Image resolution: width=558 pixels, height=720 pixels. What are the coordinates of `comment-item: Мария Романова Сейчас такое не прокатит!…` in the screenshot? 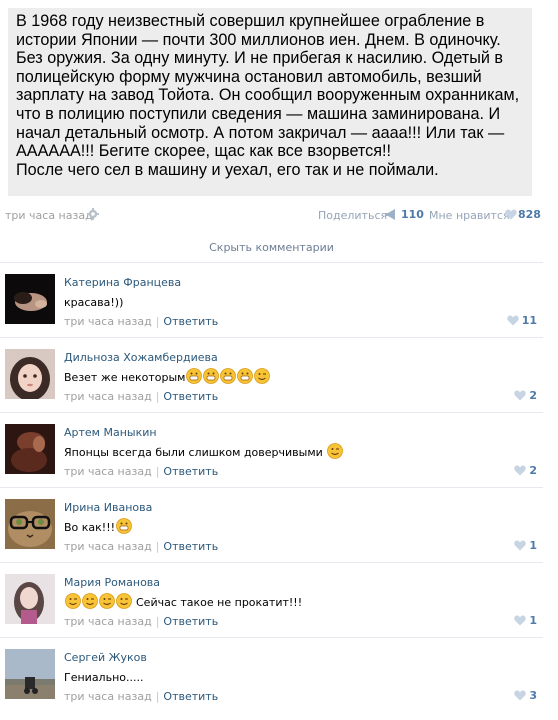 It's located at (271, 599).